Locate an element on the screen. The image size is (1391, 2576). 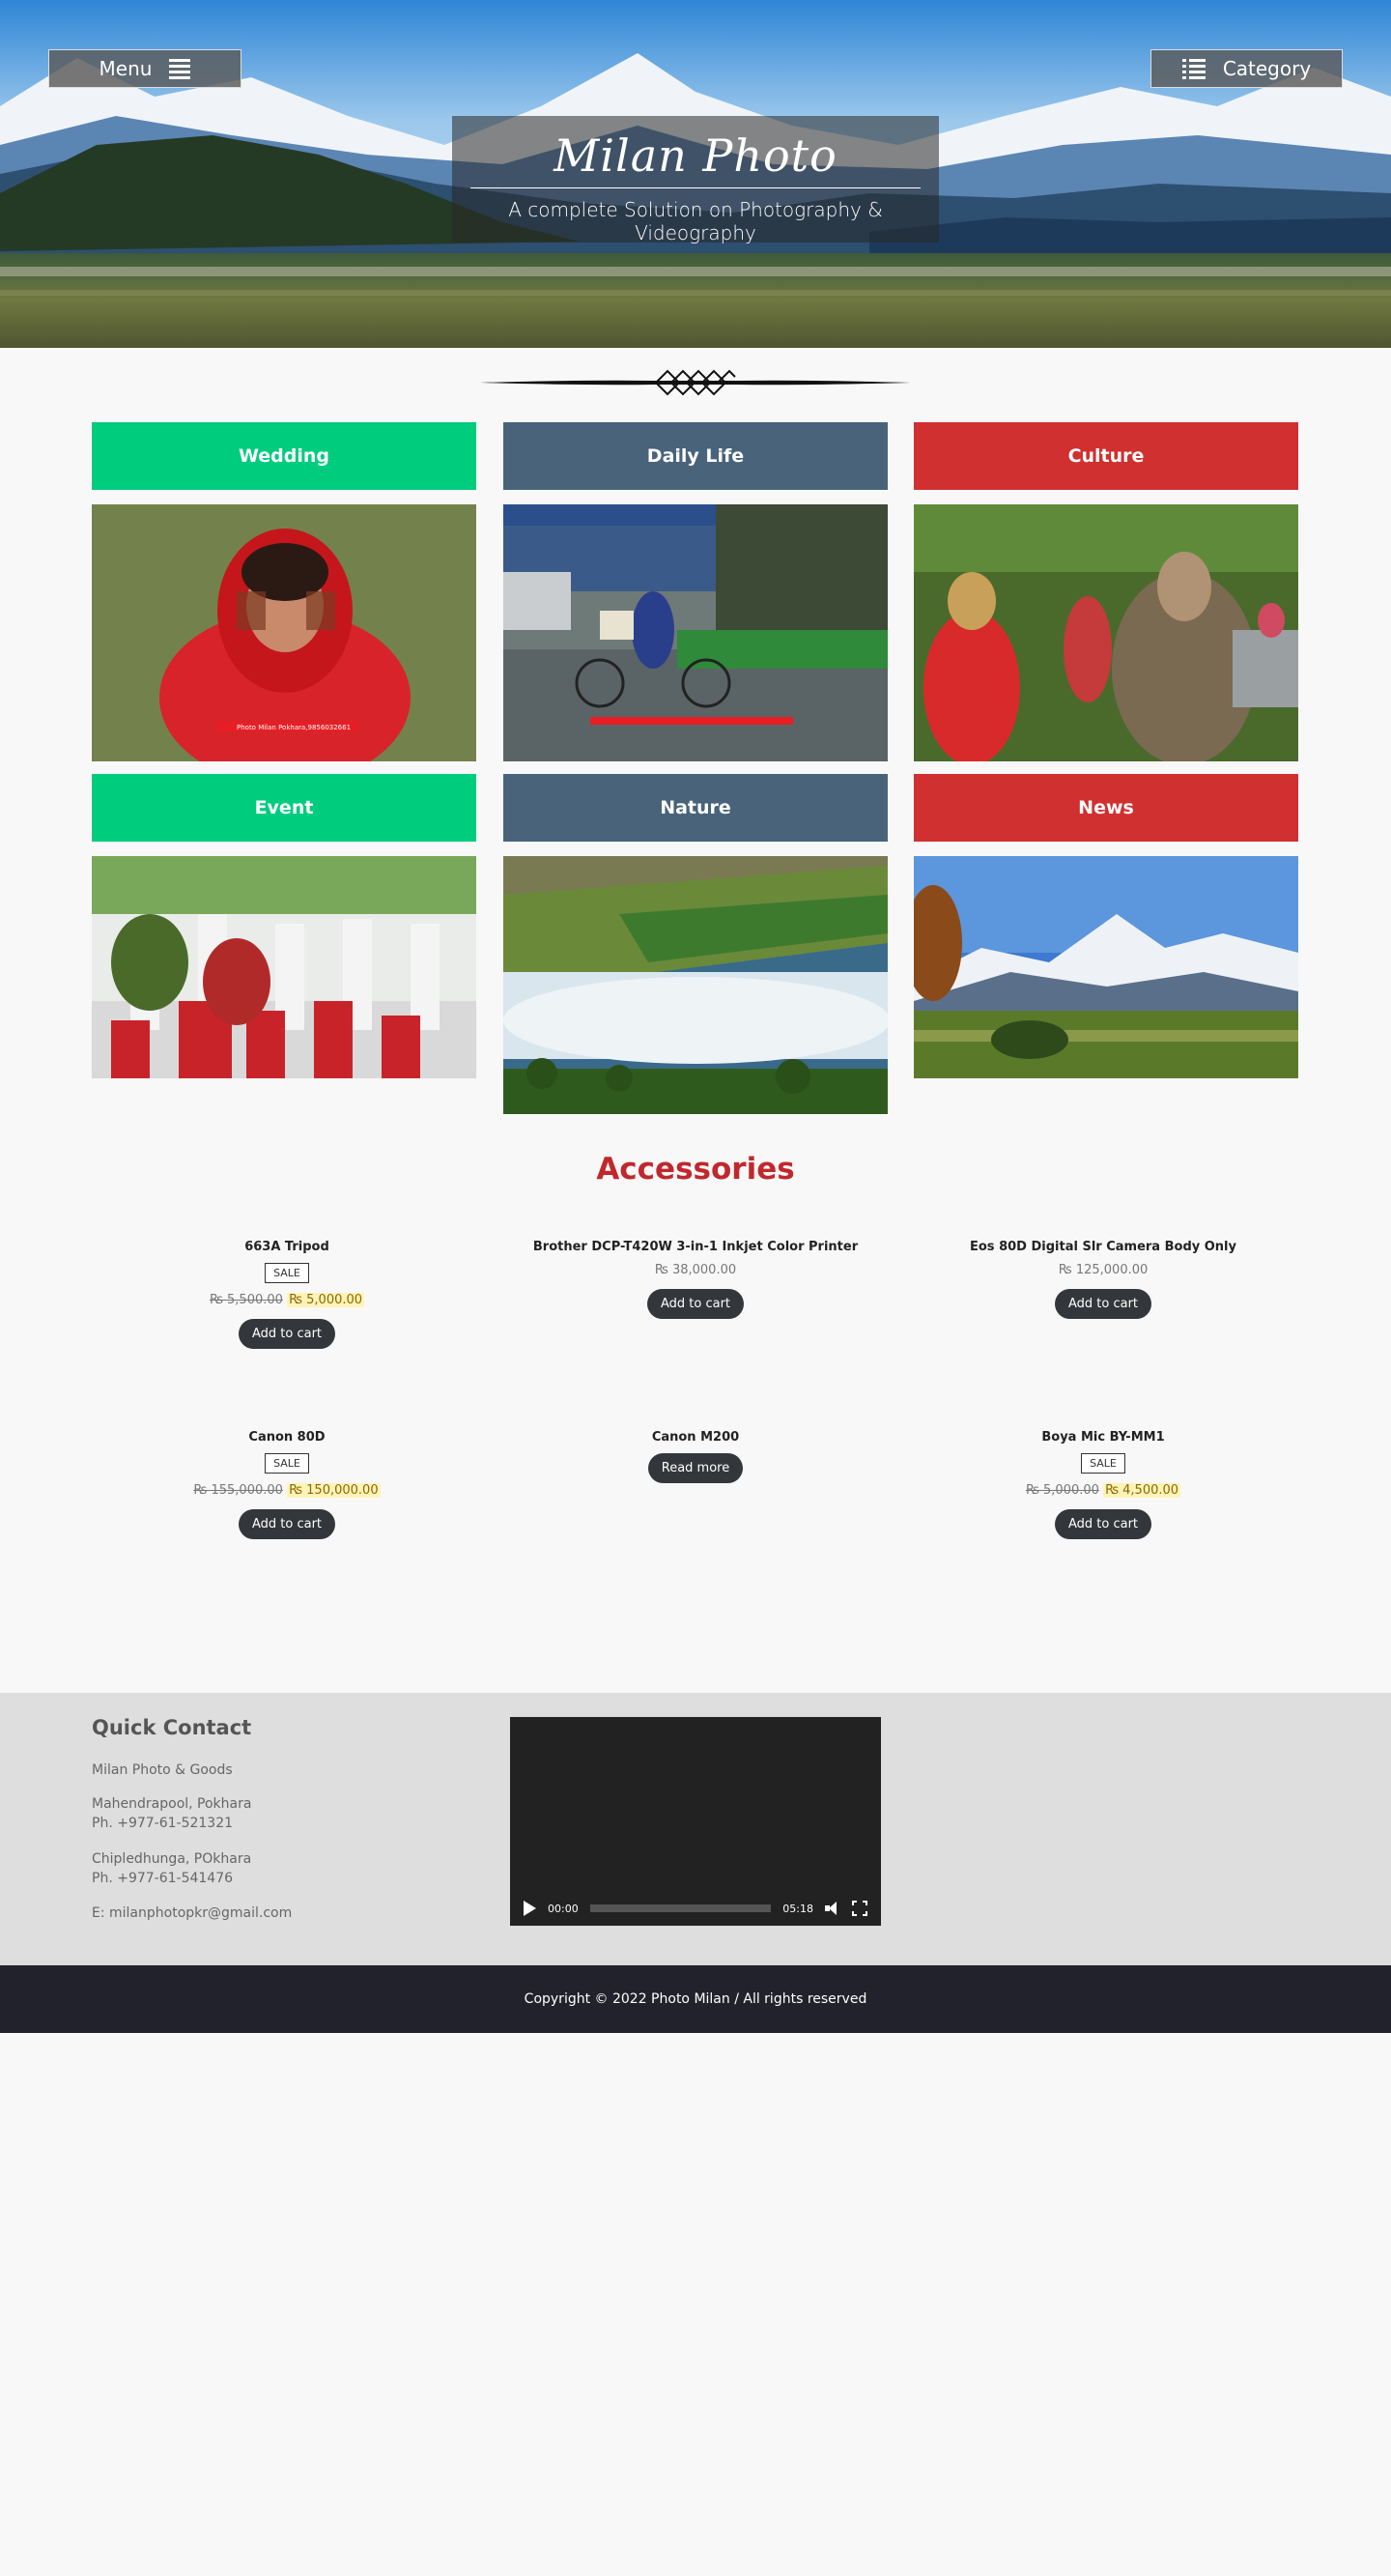
play-icon is located at coordinates (530, 1909).